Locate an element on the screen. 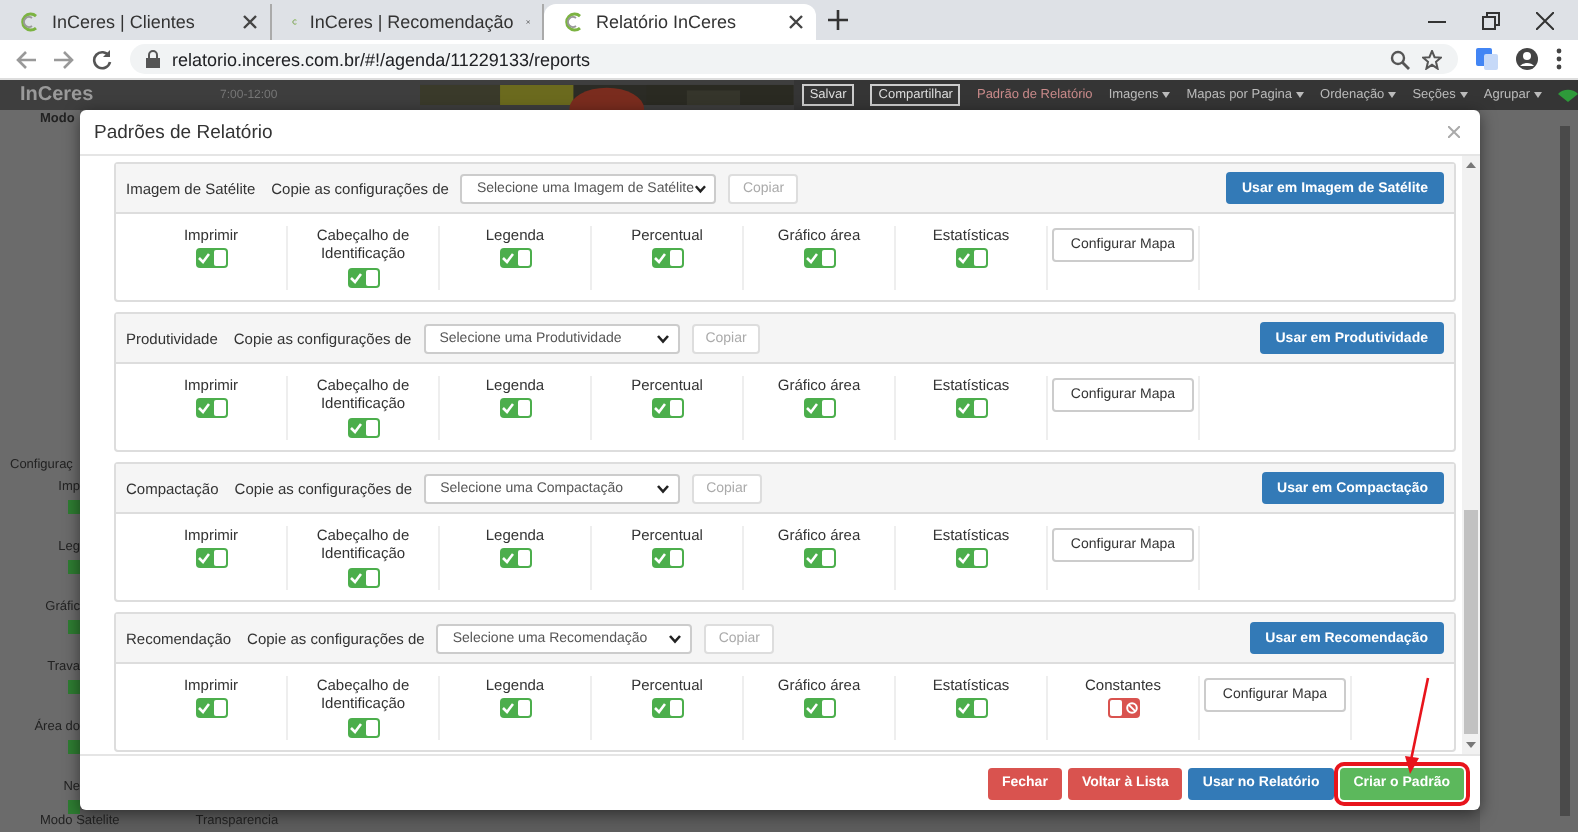 This screenshot has width=1578, height=832. forward-icon is located at coordinates (64, 59).